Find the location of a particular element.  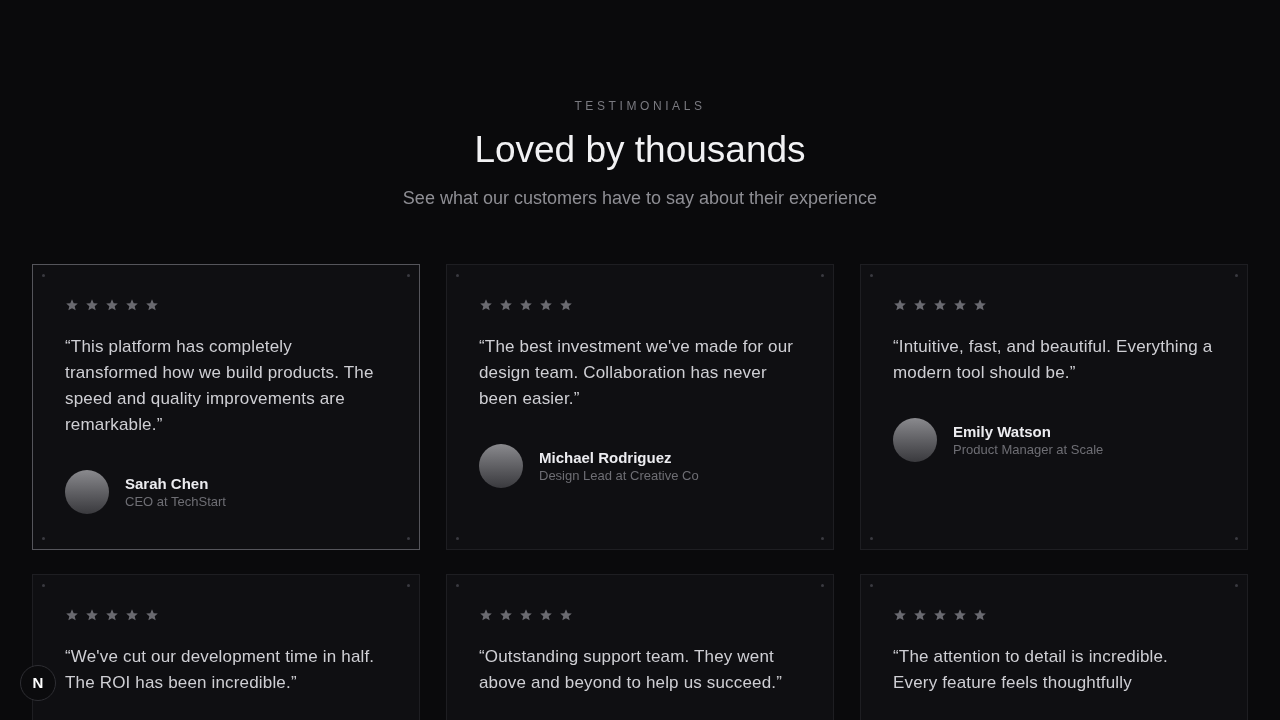

section-title: Loved by thousands is located at coordinates (640, 150).